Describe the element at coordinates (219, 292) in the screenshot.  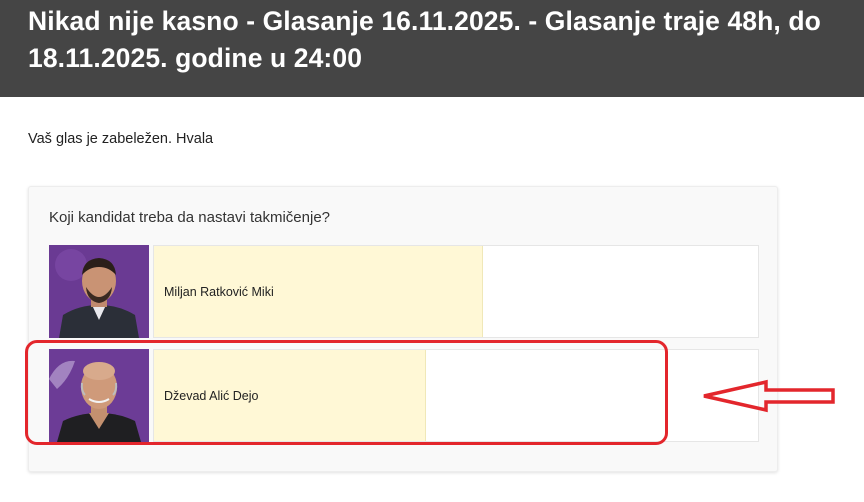
I see `option-label: Miljan Ratković Miki` at that location.